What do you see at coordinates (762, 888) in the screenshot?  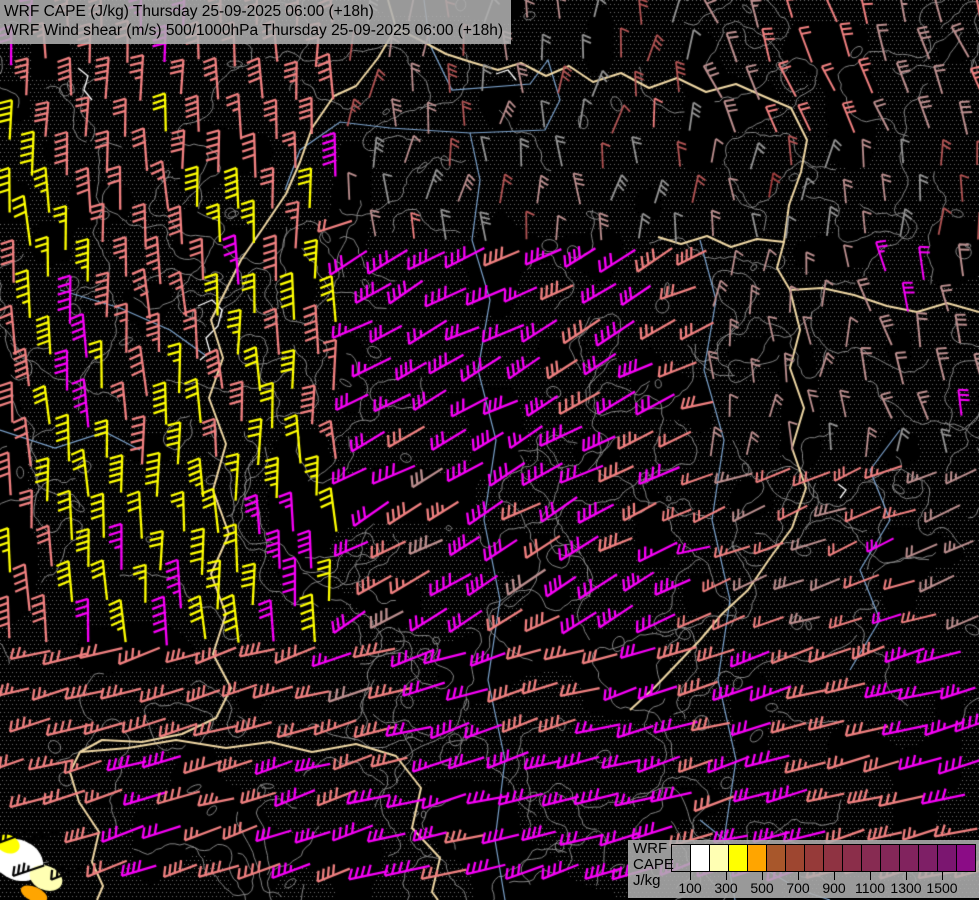 I see `legend-tick-label: 500` at bounding box center [762, 888].